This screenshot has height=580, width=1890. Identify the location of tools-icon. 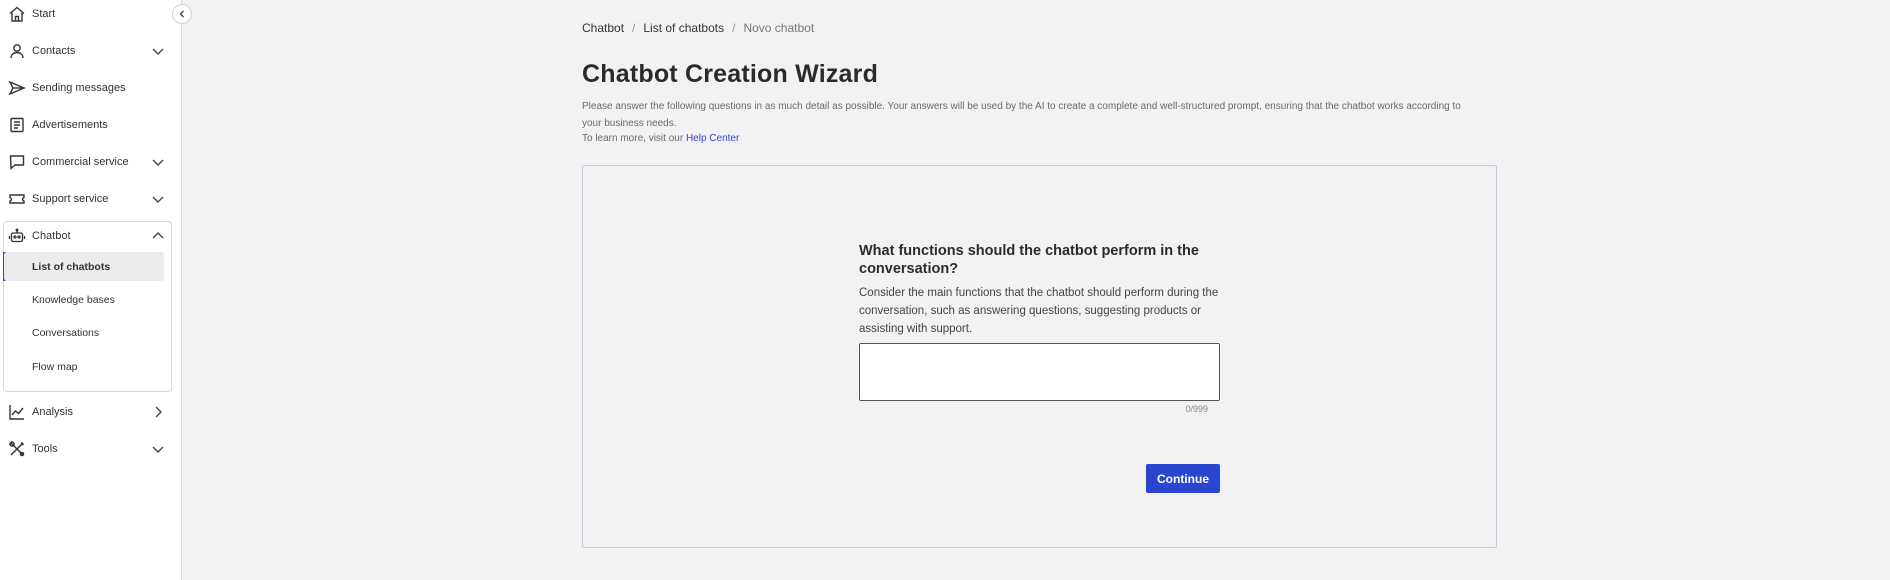
(17, 449).